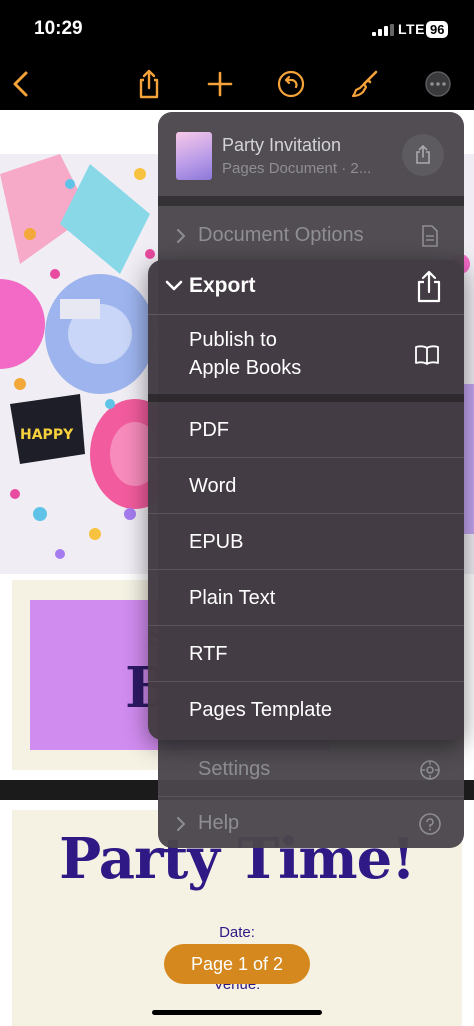  I want to click on document-options-item: Document Options, so click(311, 236).